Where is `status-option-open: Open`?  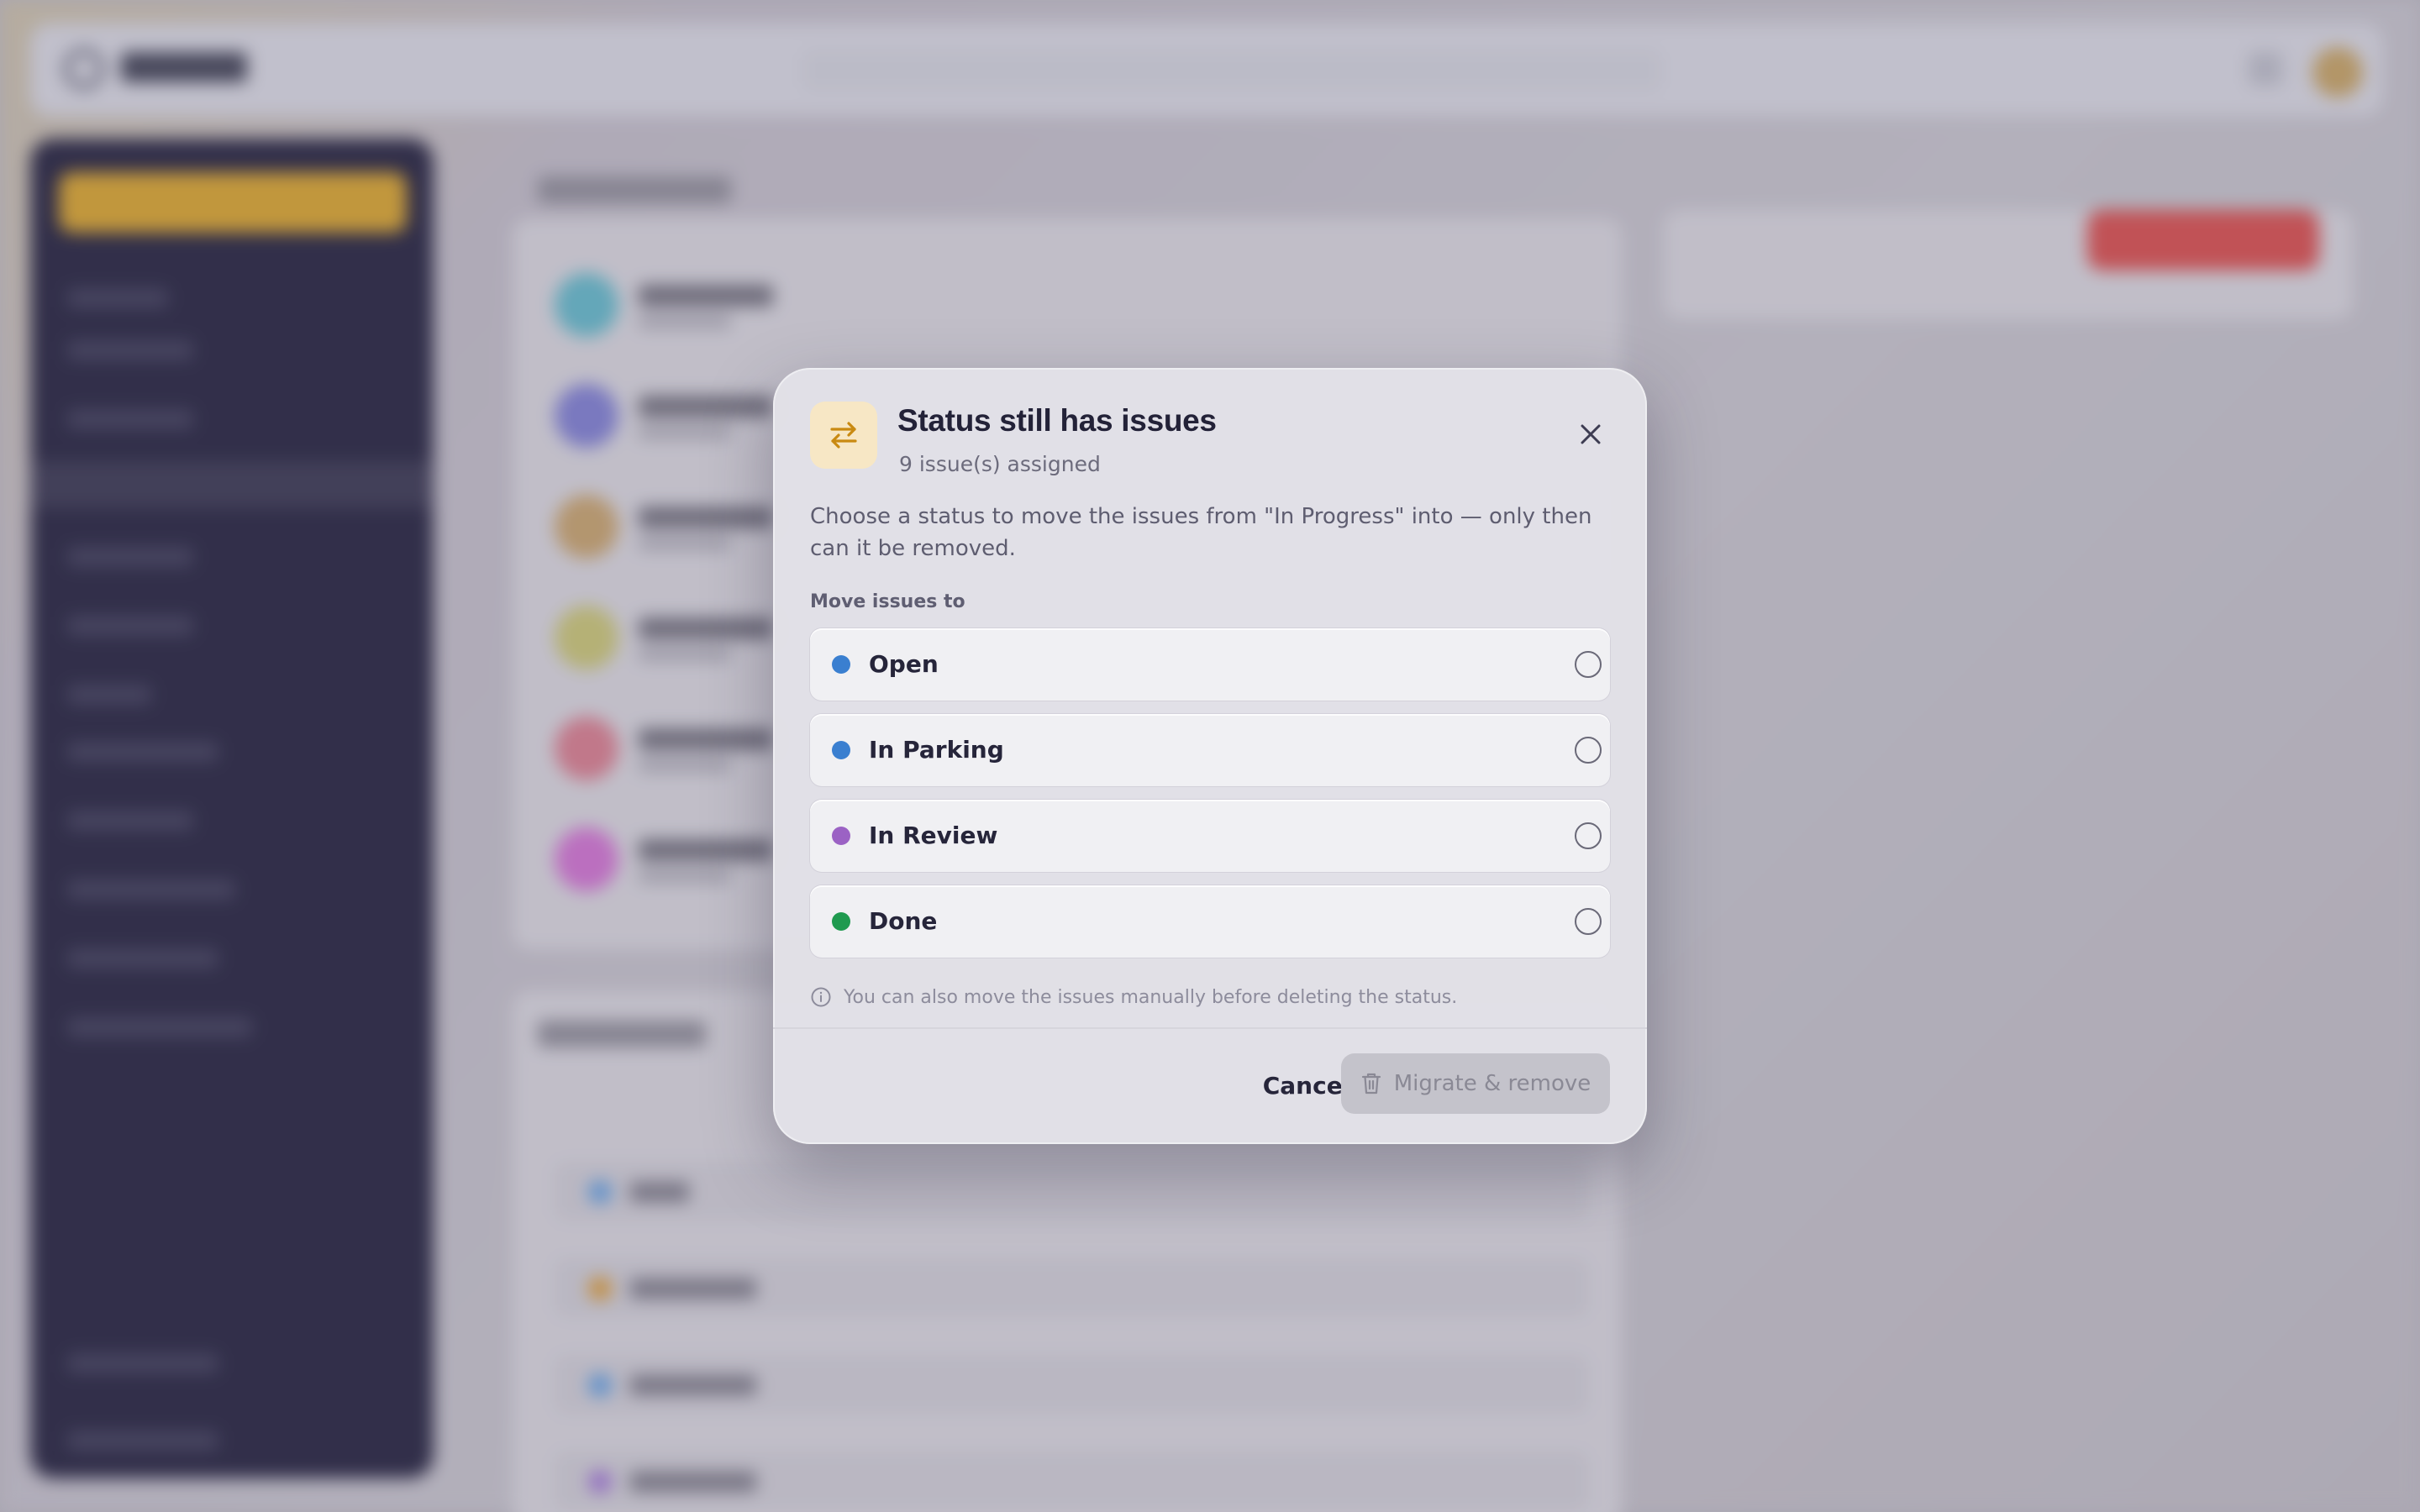
status-option-open: Open is located at coordinates (1210, 664).